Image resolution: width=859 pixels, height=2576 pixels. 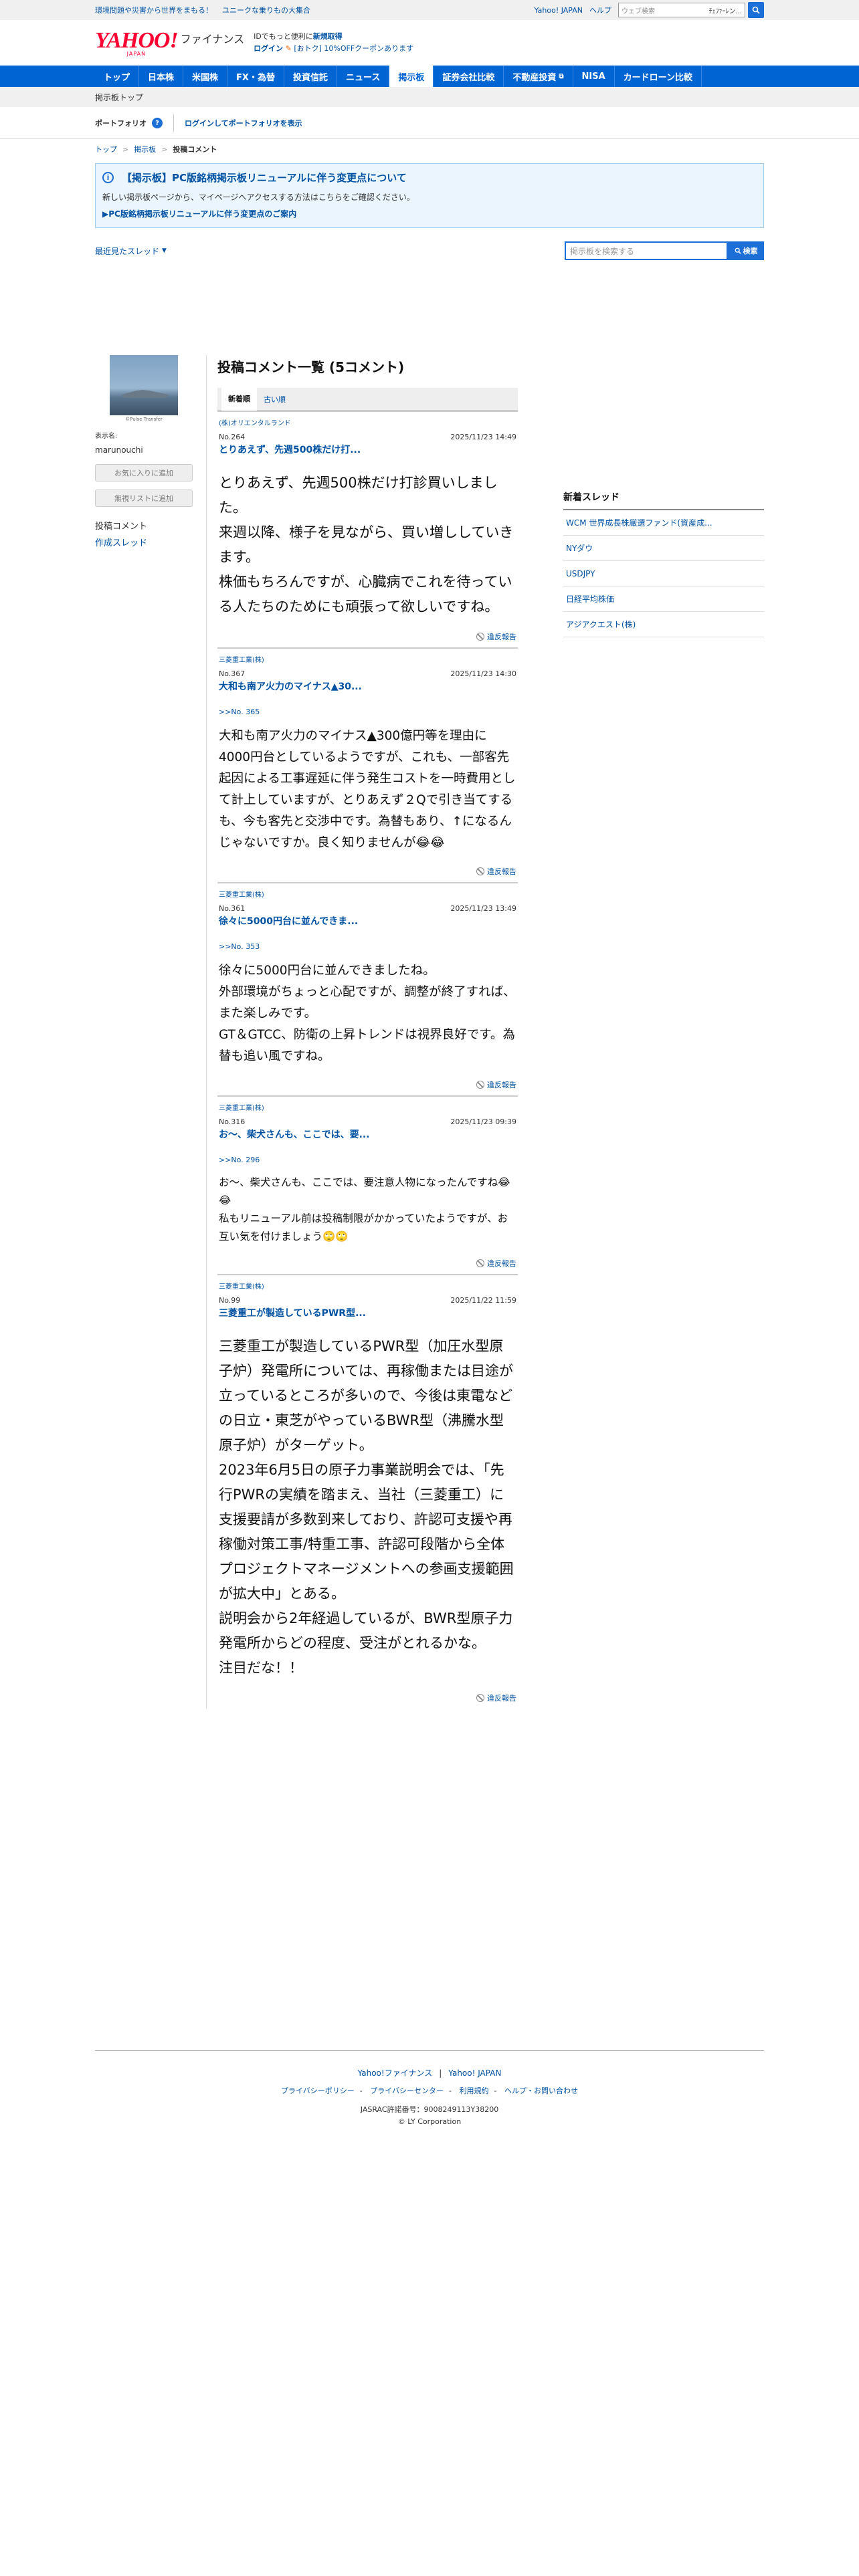 What do you see at coordinates (256, 76) in the screenshot?
I see `gnav-fx: FX・為替` at bounding box center [256, 76].